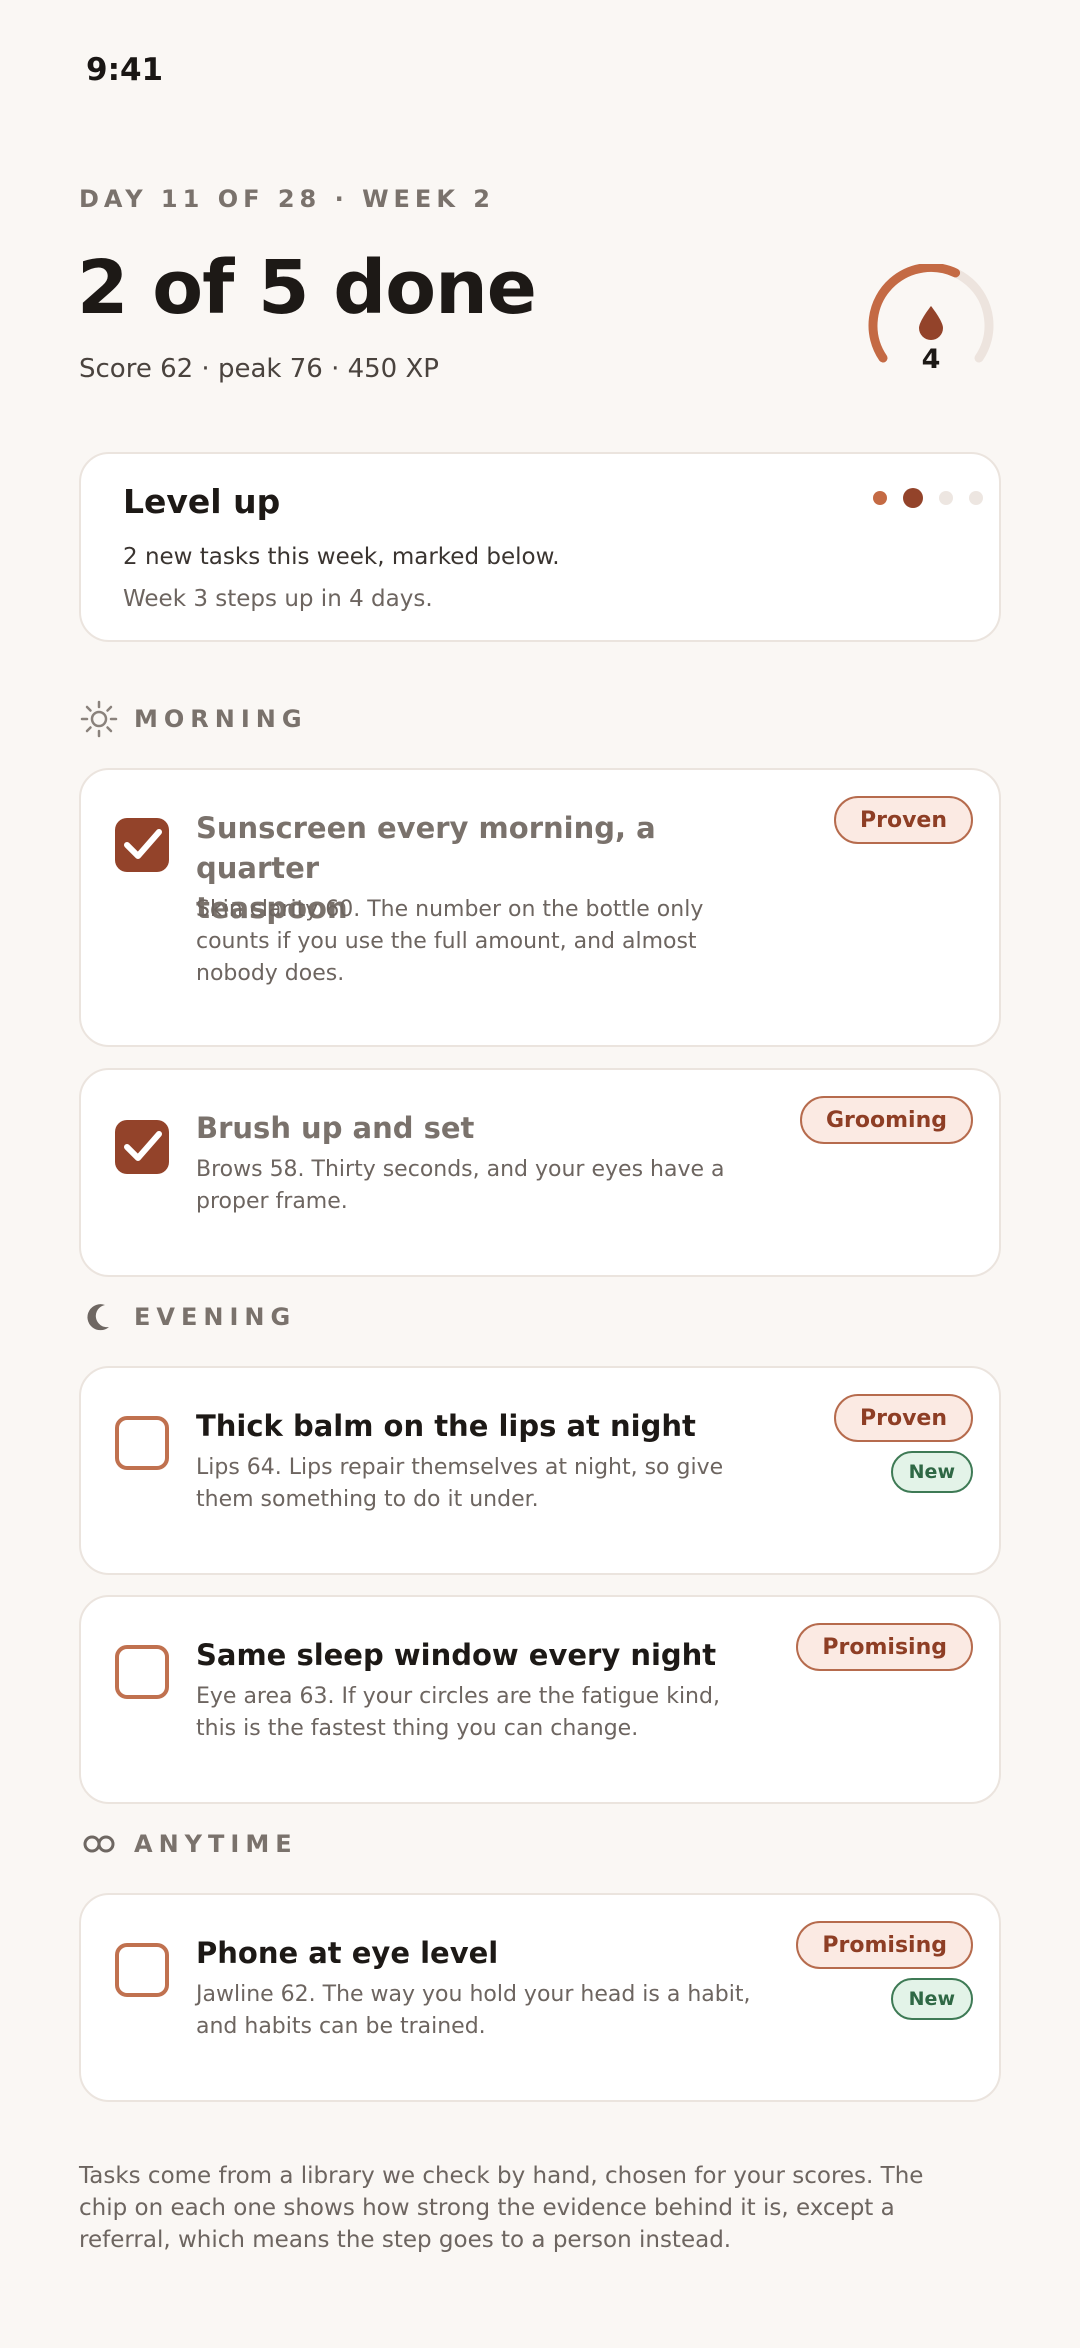 Image resolution: width=1080 pixels, height=2348 pixels. What do you see at coordinates (307, 288) in the screenshot?
I see `page-title: 2 of 5 done` at bounding box center [307, 288].